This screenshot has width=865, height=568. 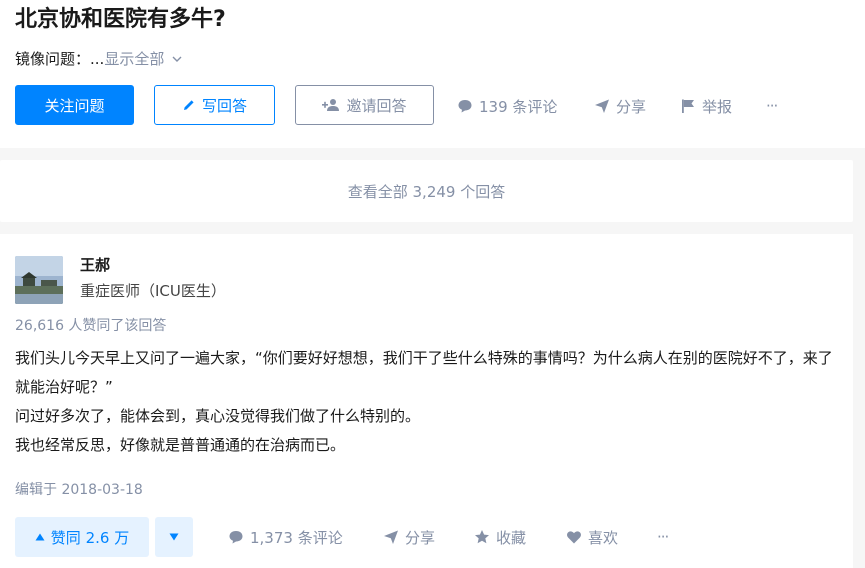 I want to click on edited-date: 编辑于 2018-03-18, so click(x=79, y=490).